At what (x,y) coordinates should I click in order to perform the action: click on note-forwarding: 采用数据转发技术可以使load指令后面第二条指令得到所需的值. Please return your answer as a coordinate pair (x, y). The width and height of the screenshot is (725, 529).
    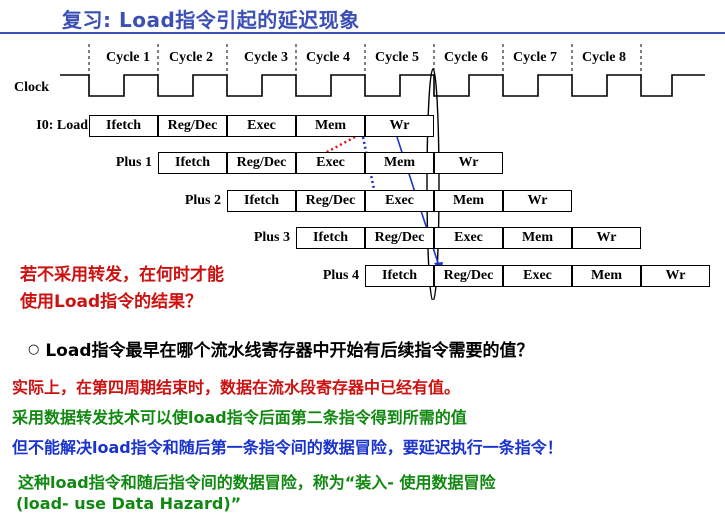
    Looking at the image, I should click on (239, 417).